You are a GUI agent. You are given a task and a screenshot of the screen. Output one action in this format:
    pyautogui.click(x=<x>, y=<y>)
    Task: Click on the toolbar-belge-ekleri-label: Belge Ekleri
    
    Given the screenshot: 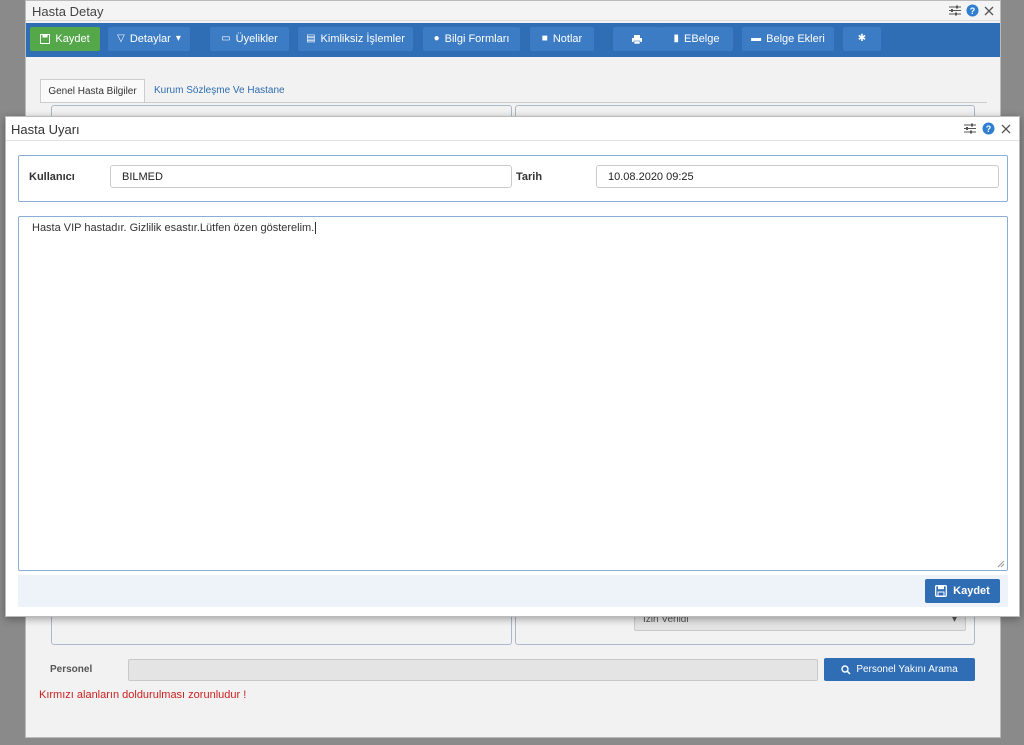 What is the action you would take?
    pyautogui.click(x=795, y=39)
    